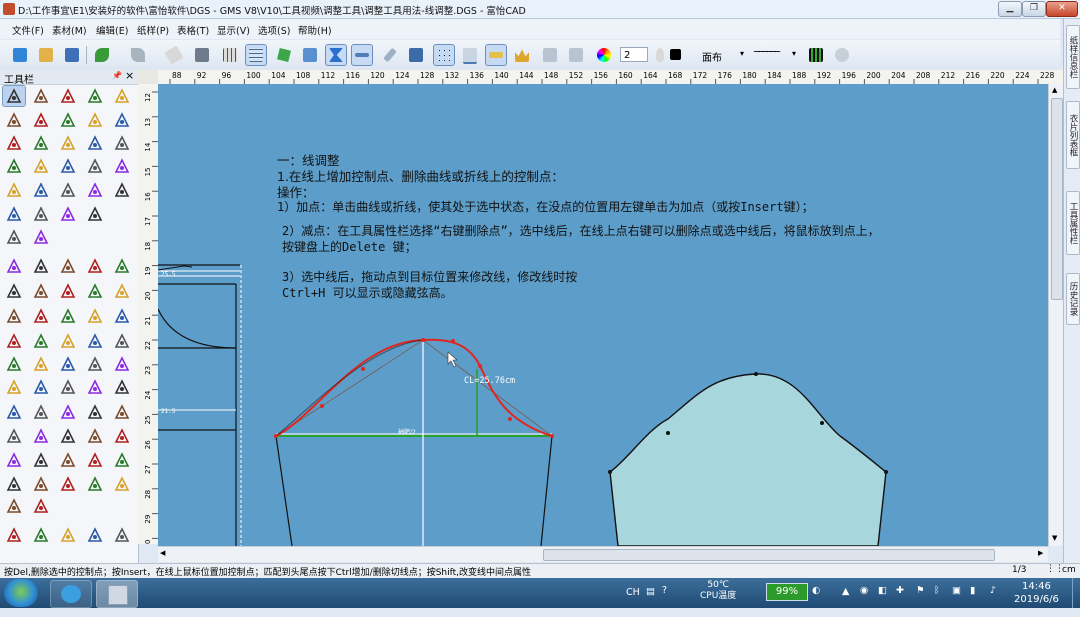 The image size is (1080, 617). Describe the element at coordinates (1054, 538) in the screenshot. I see `scroll-down-icon: ▼` at that location.